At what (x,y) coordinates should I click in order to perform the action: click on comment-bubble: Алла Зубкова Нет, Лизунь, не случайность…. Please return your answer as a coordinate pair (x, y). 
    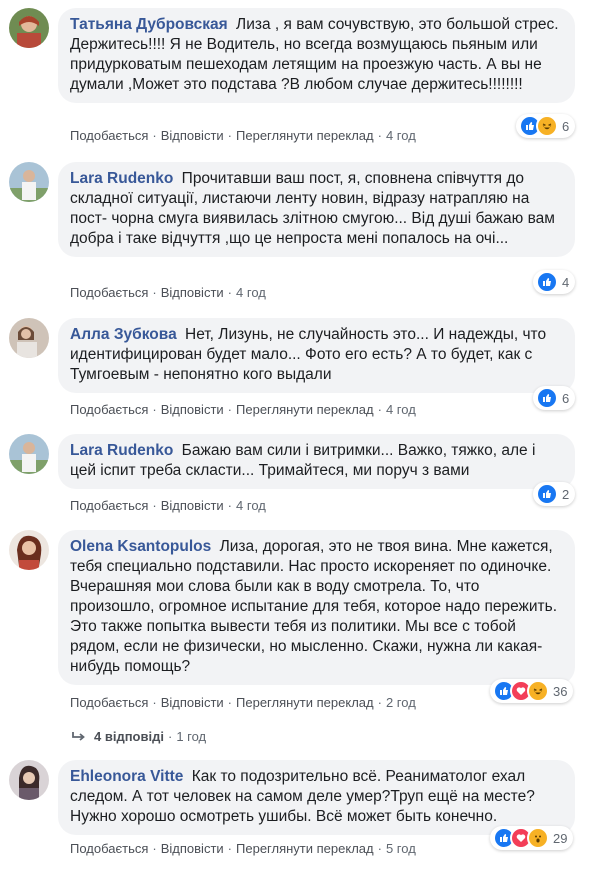
    Looking at the image, I should click on (316, 355).